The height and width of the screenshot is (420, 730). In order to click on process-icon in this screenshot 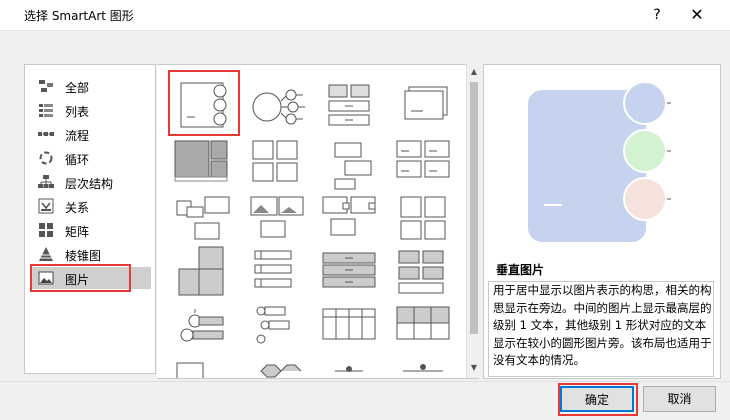, I will do `click(46, 134)`.